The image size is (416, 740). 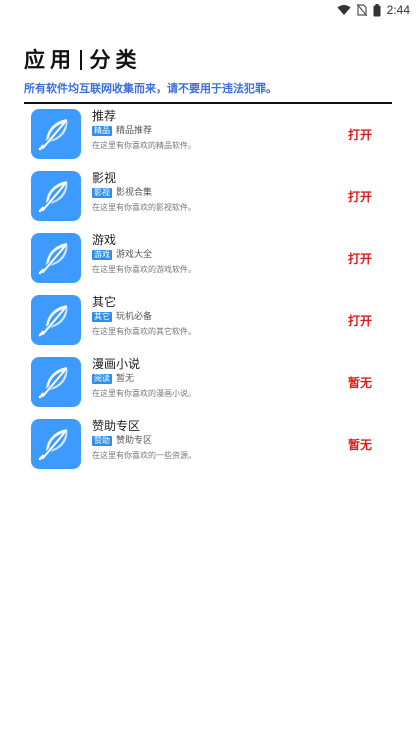 I want to click on category-tag: 游戏, so click(x=102, y=255).